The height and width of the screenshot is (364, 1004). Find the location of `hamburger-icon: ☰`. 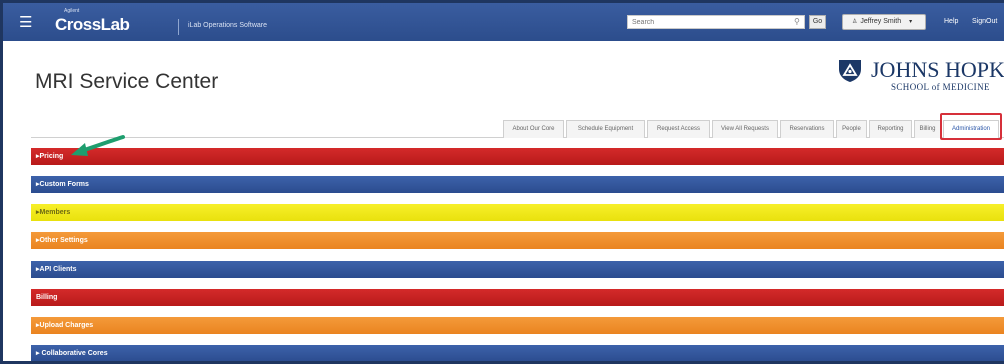

hamburger-icon: ☰ is located at coordinates (25, 22).